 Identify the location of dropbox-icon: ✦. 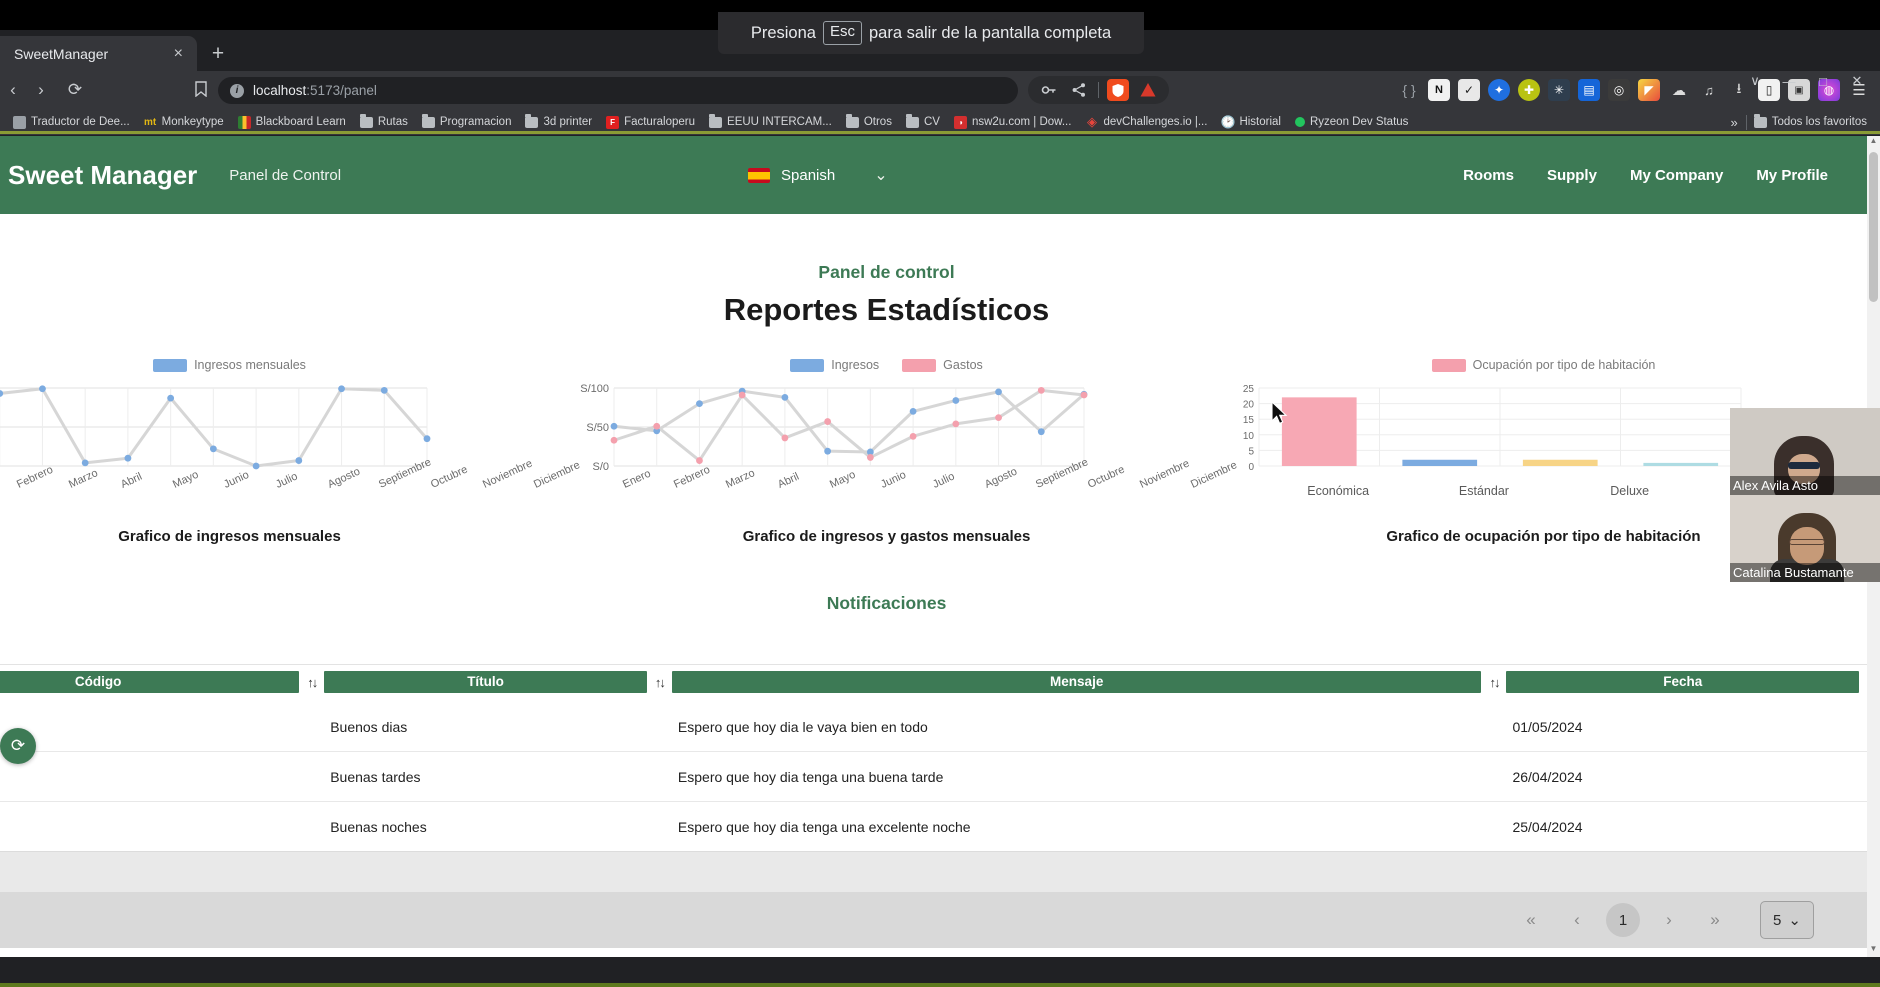
(1499, 90).